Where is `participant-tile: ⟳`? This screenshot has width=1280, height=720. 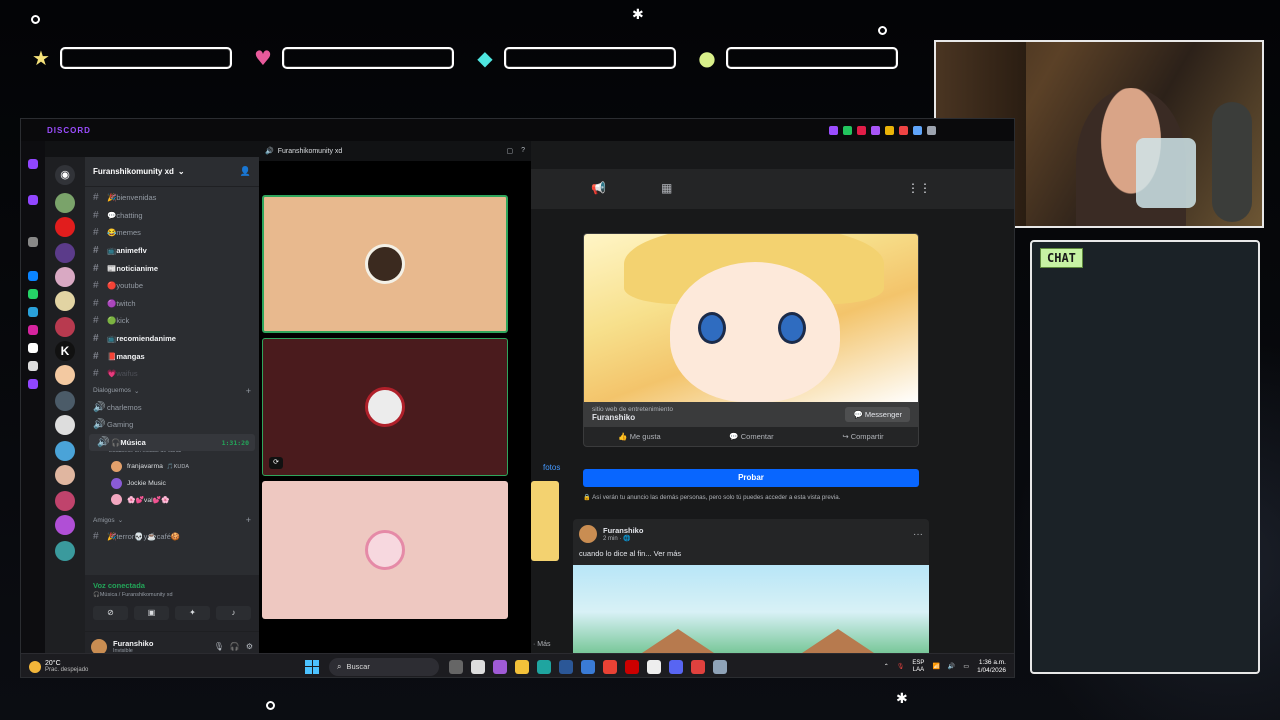
participant-tile: ⟳ is located at coordinates (385, 407).